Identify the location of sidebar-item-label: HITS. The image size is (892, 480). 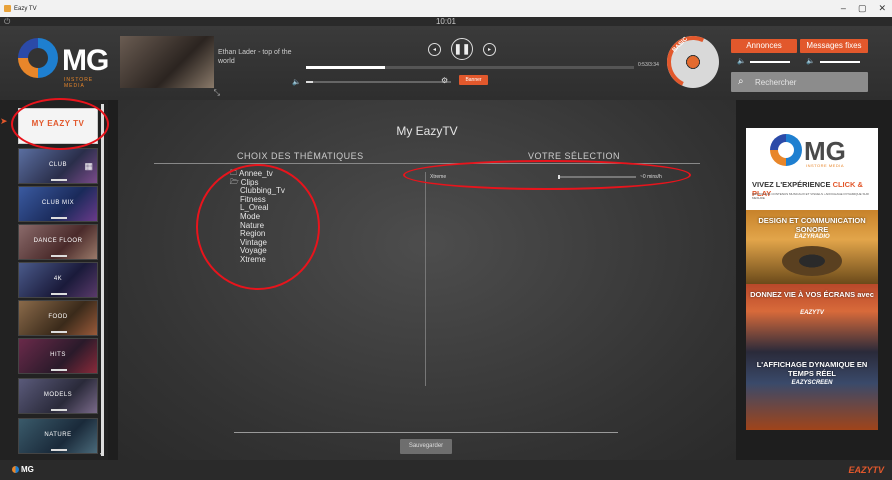
(58, 355).